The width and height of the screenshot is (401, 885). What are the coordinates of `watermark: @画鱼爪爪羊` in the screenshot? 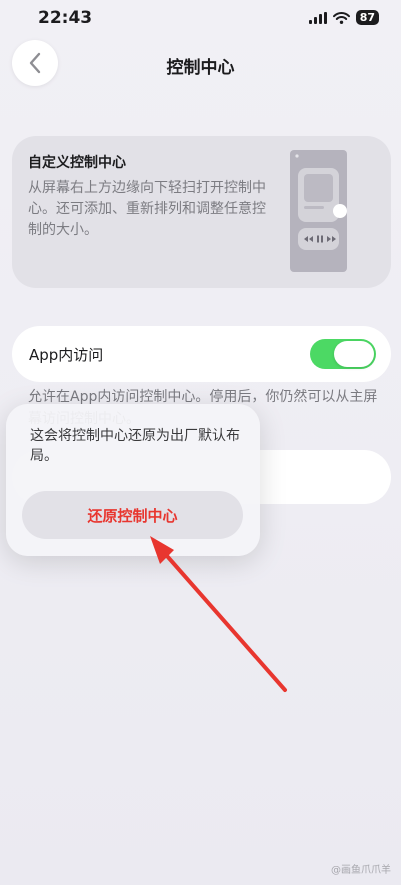 It's located at (361, 870).